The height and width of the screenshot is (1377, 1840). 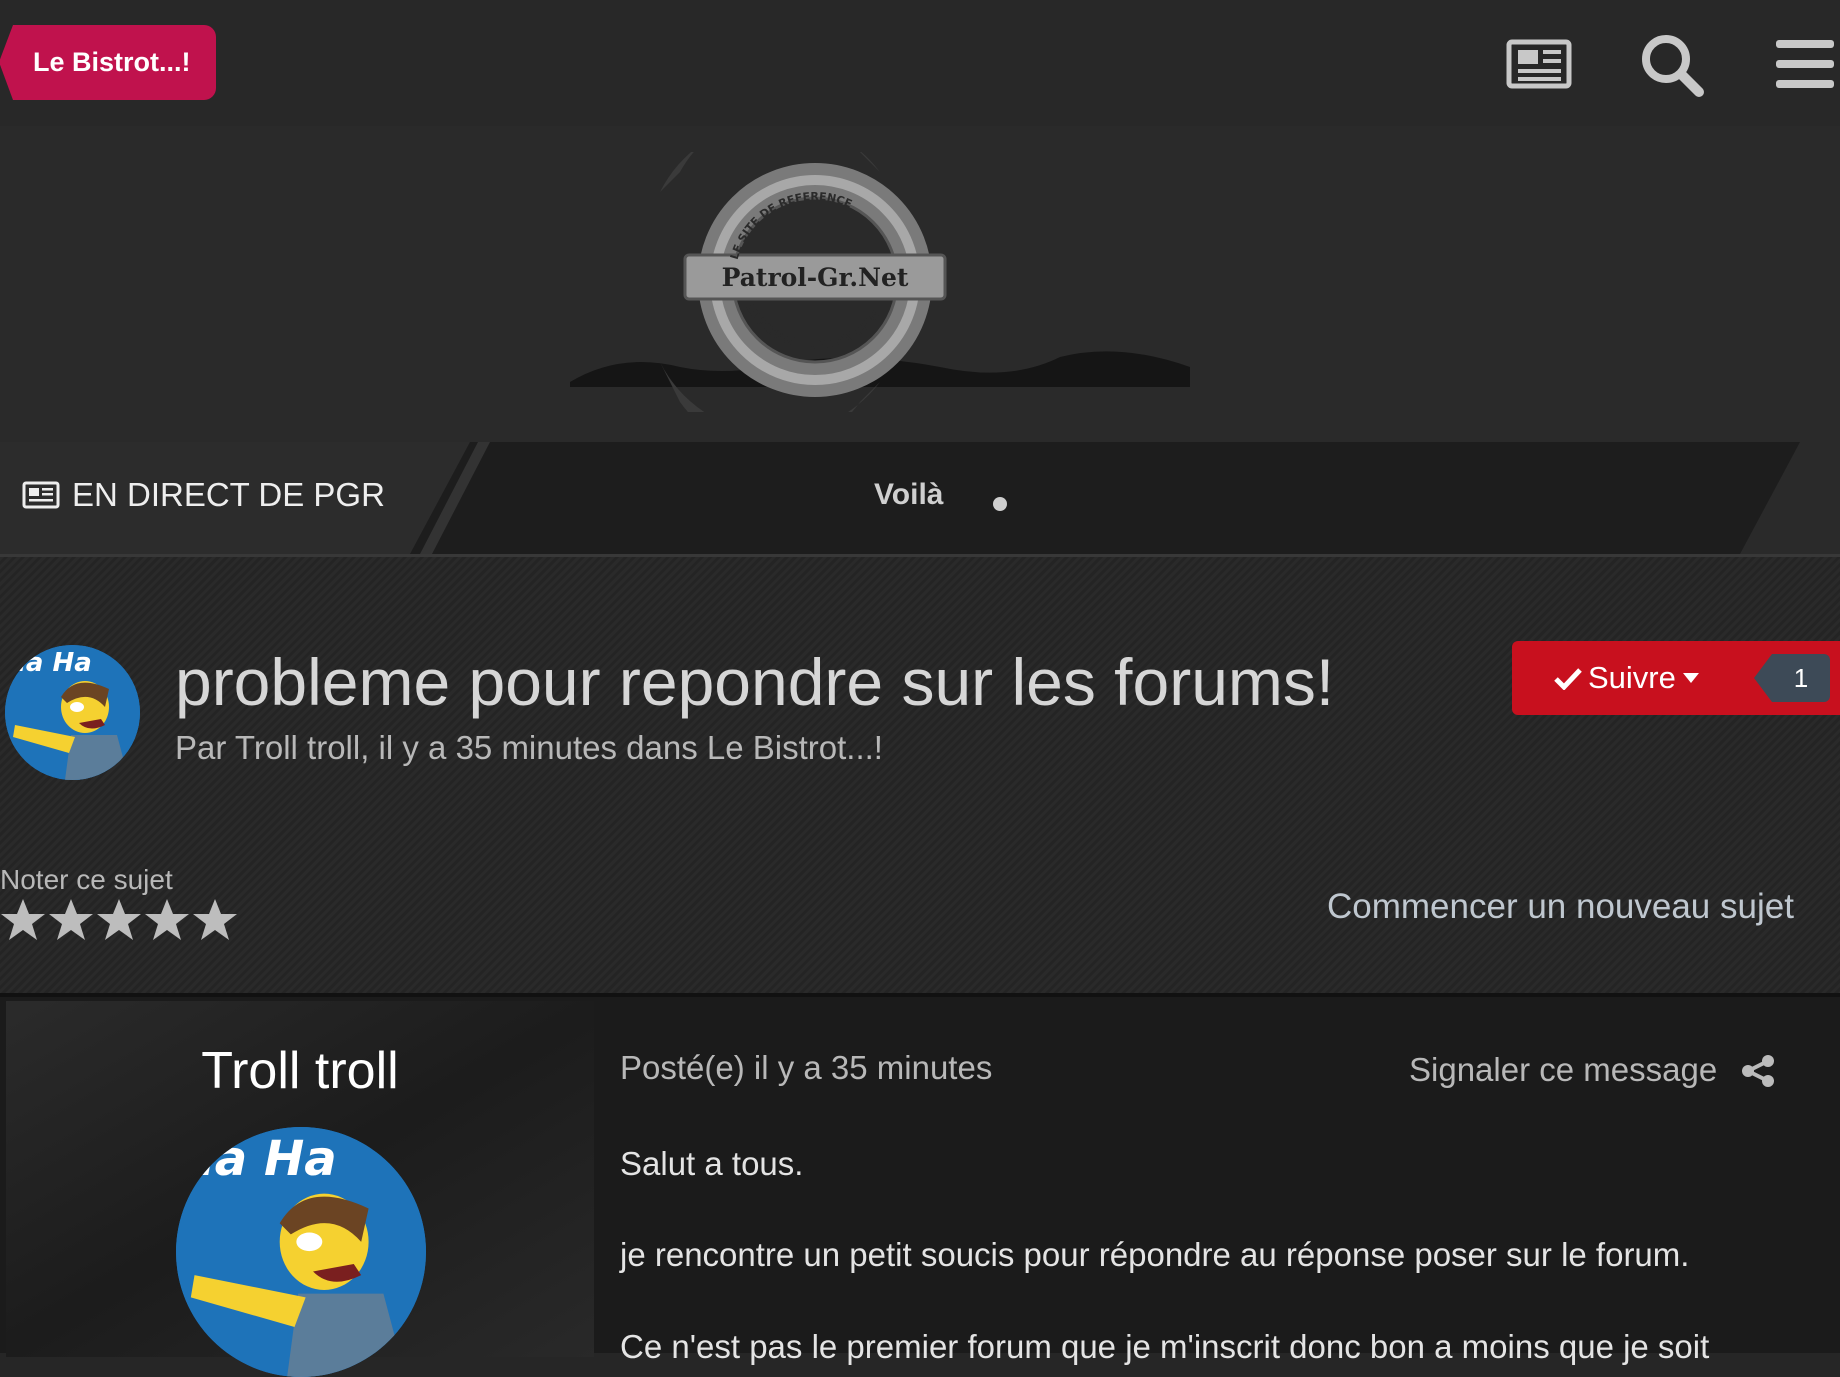 What do you see at coordinates (301, 1252) in the screenshot?
I see `post-author-avatar: ıa Ha` at bounding box center [301, 1252].